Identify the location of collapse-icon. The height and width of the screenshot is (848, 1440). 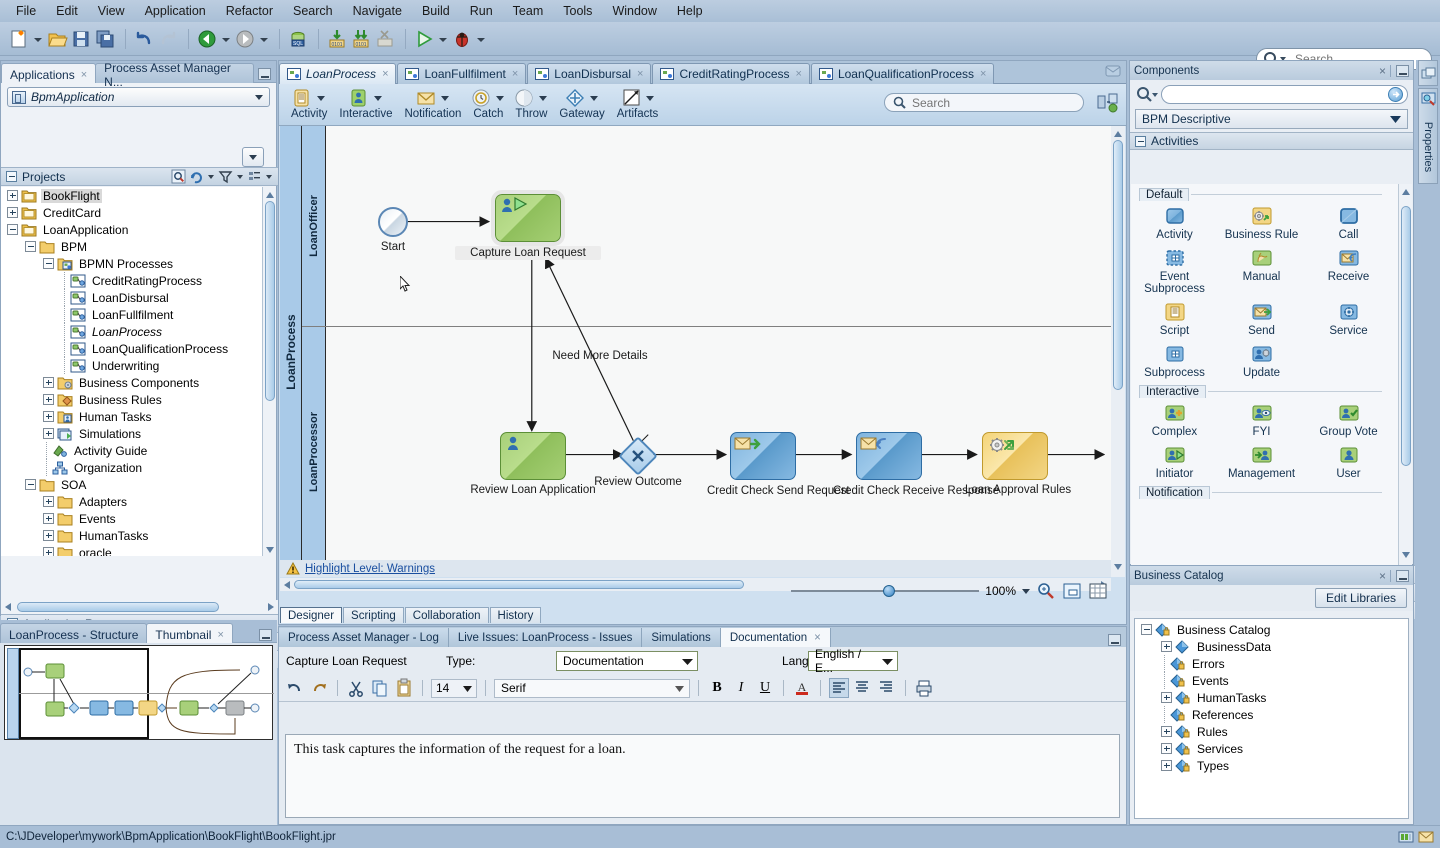
(1146, 629).